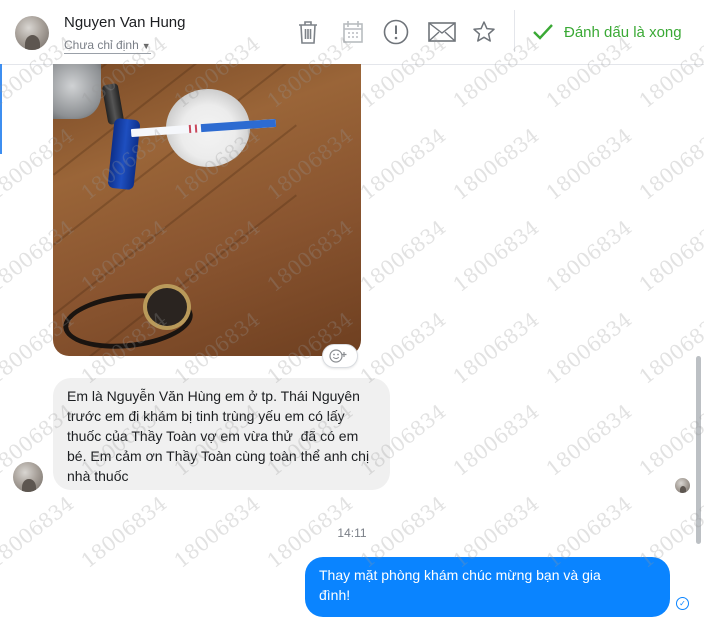  I want to click on jar-object, so click(77, 91).